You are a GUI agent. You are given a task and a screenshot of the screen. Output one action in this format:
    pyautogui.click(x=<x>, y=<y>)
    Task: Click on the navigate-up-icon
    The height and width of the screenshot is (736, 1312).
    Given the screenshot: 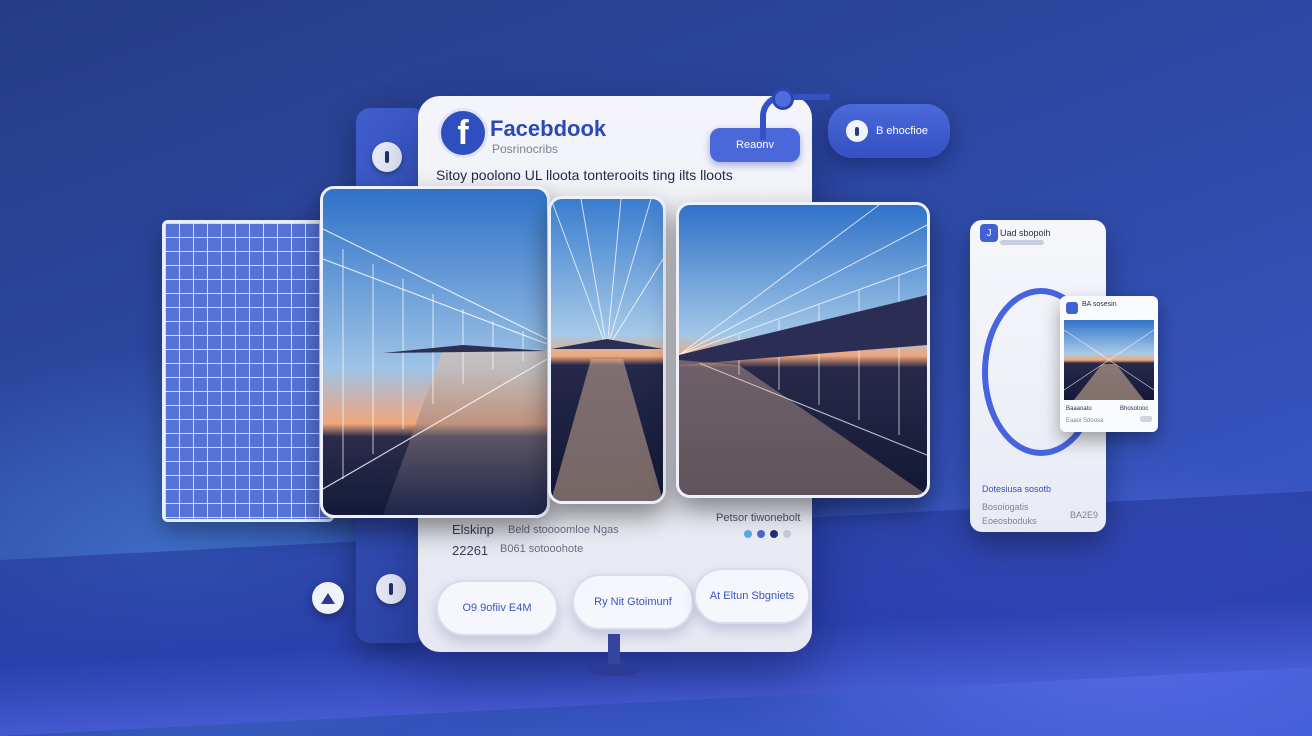 What is the action you would take?
    pyautogui.click(x=328, y=598)
    